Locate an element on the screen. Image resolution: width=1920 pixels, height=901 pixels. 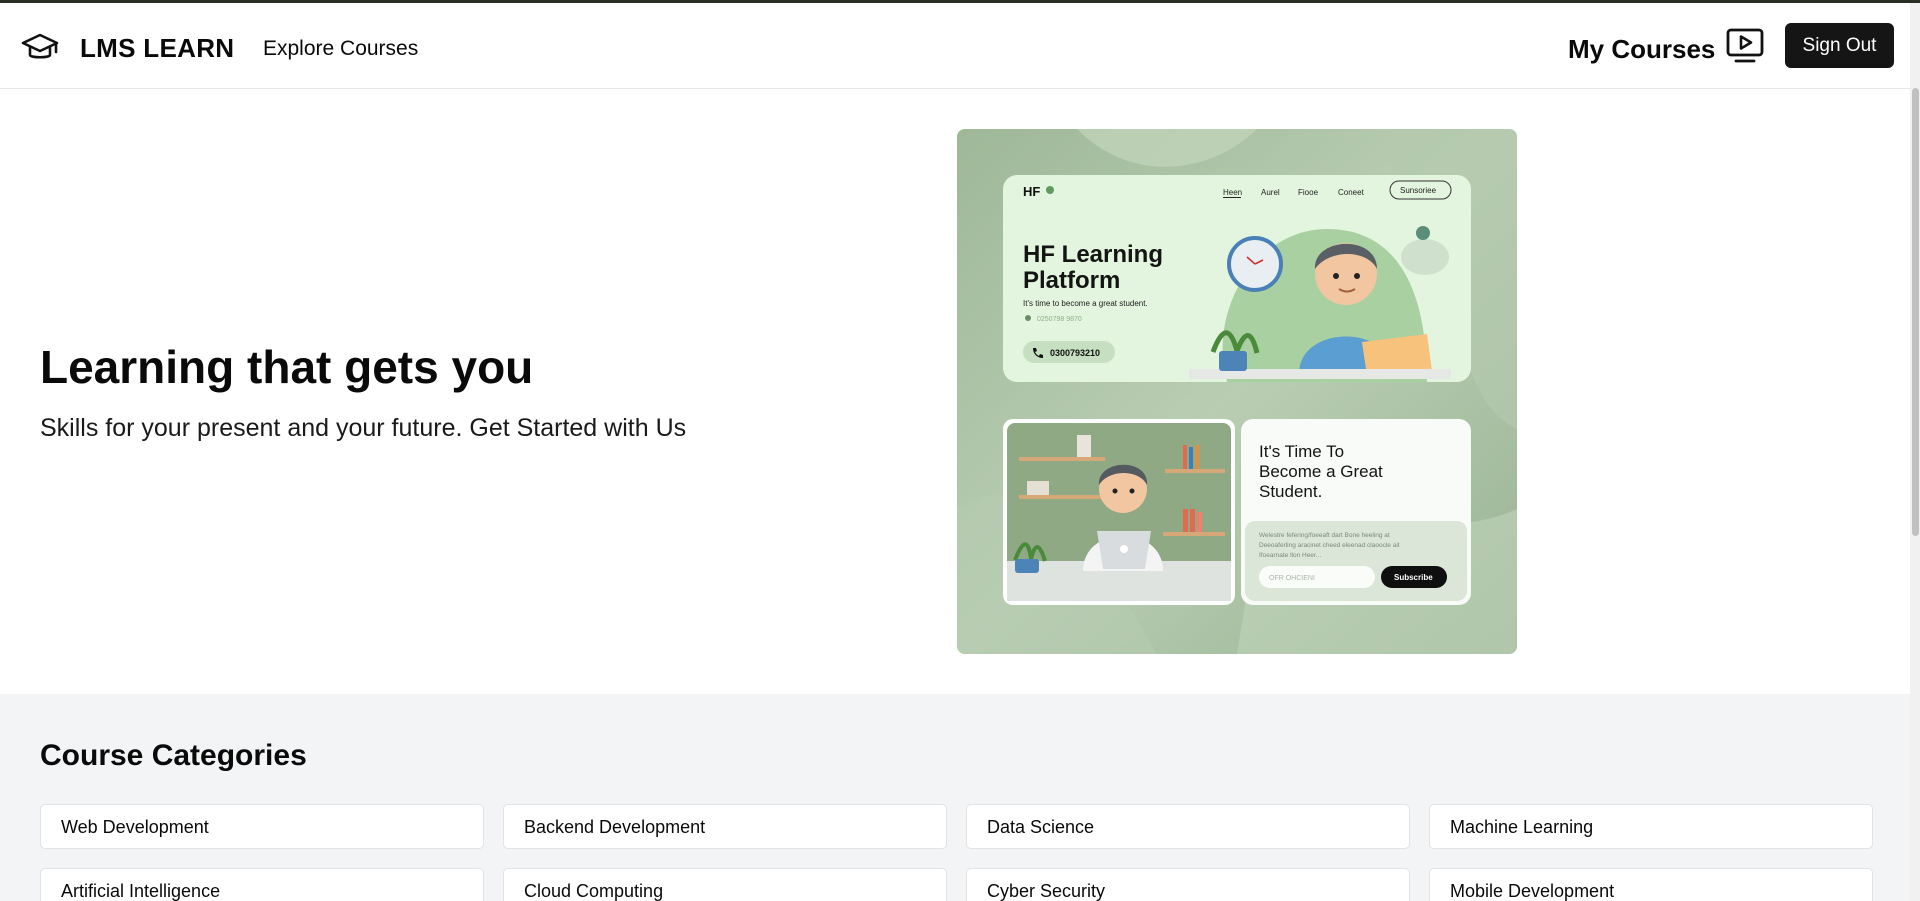
hero-title: Learning that gets you is located at coordinates (287, 367).